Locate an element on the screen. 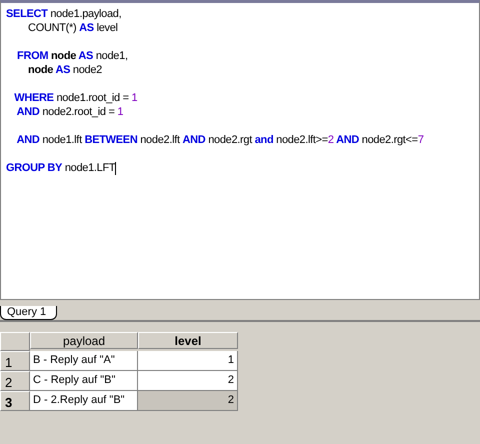 The height and width of the screenshot is (444, 480). row-header: 2 is located at coordinates (15, 381).